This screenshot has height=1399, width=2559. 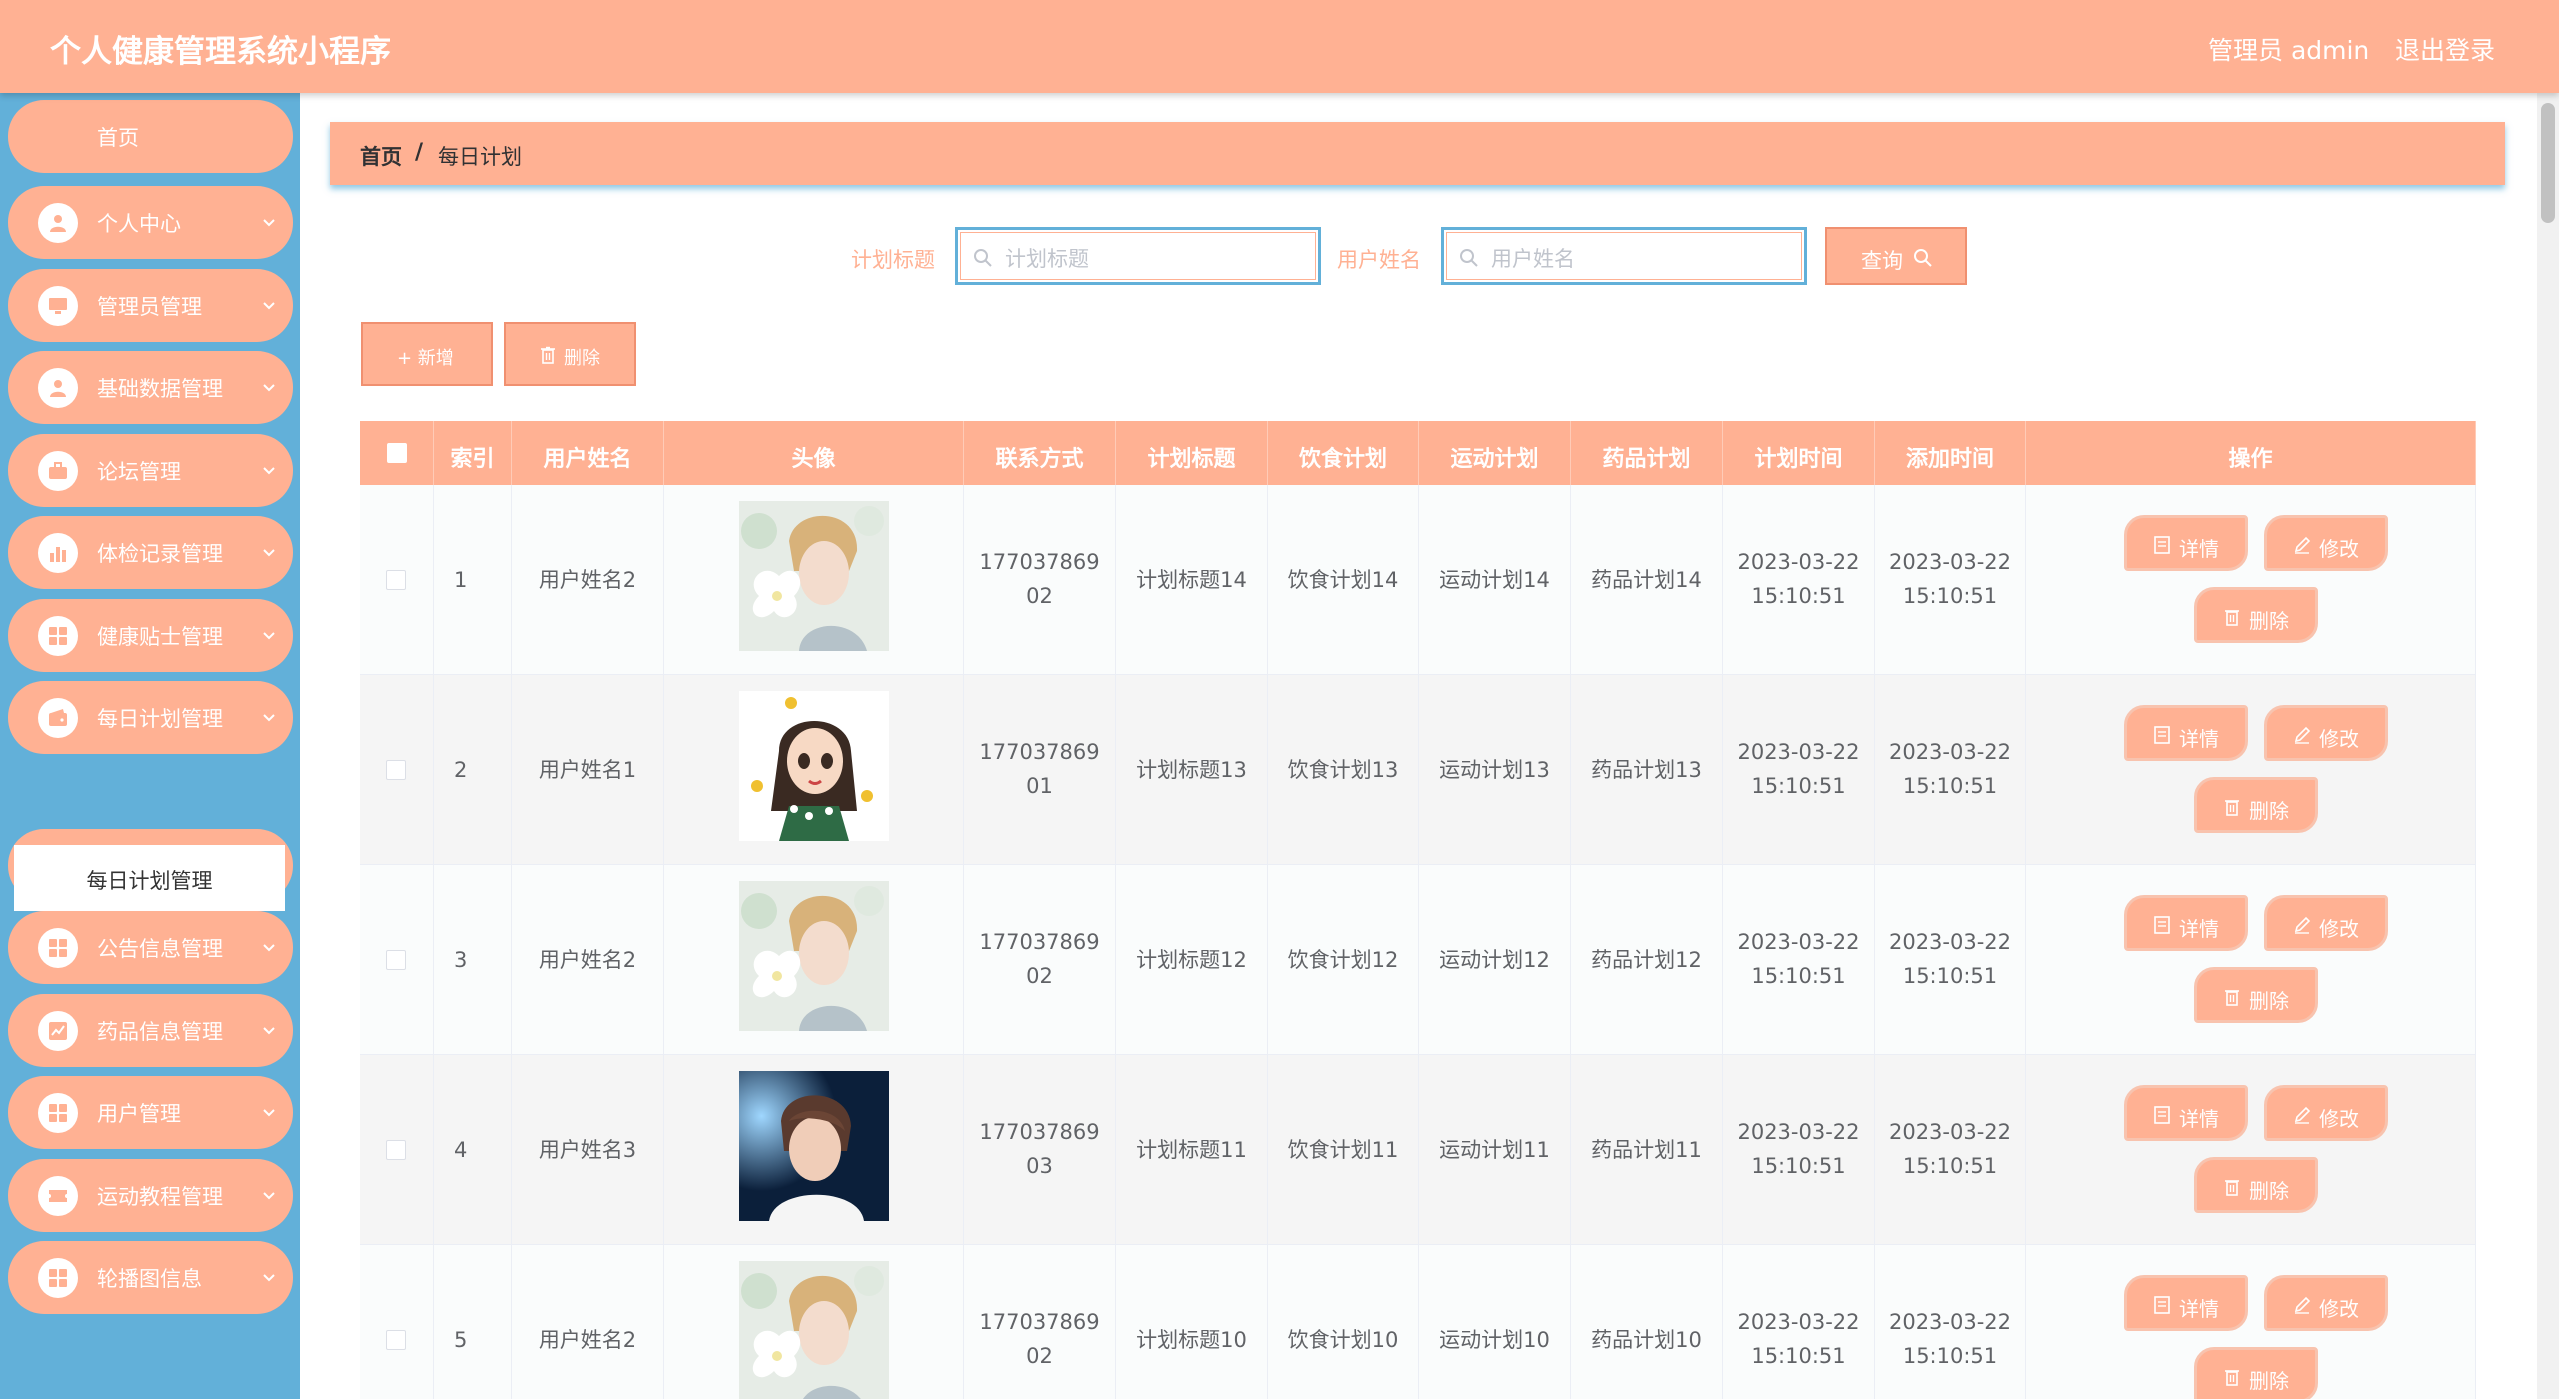 What do you see at coordinates (1343, 580) in the screenshot?
I see `cell-text: 饮食计划14` at bounding box center [1343, 580].